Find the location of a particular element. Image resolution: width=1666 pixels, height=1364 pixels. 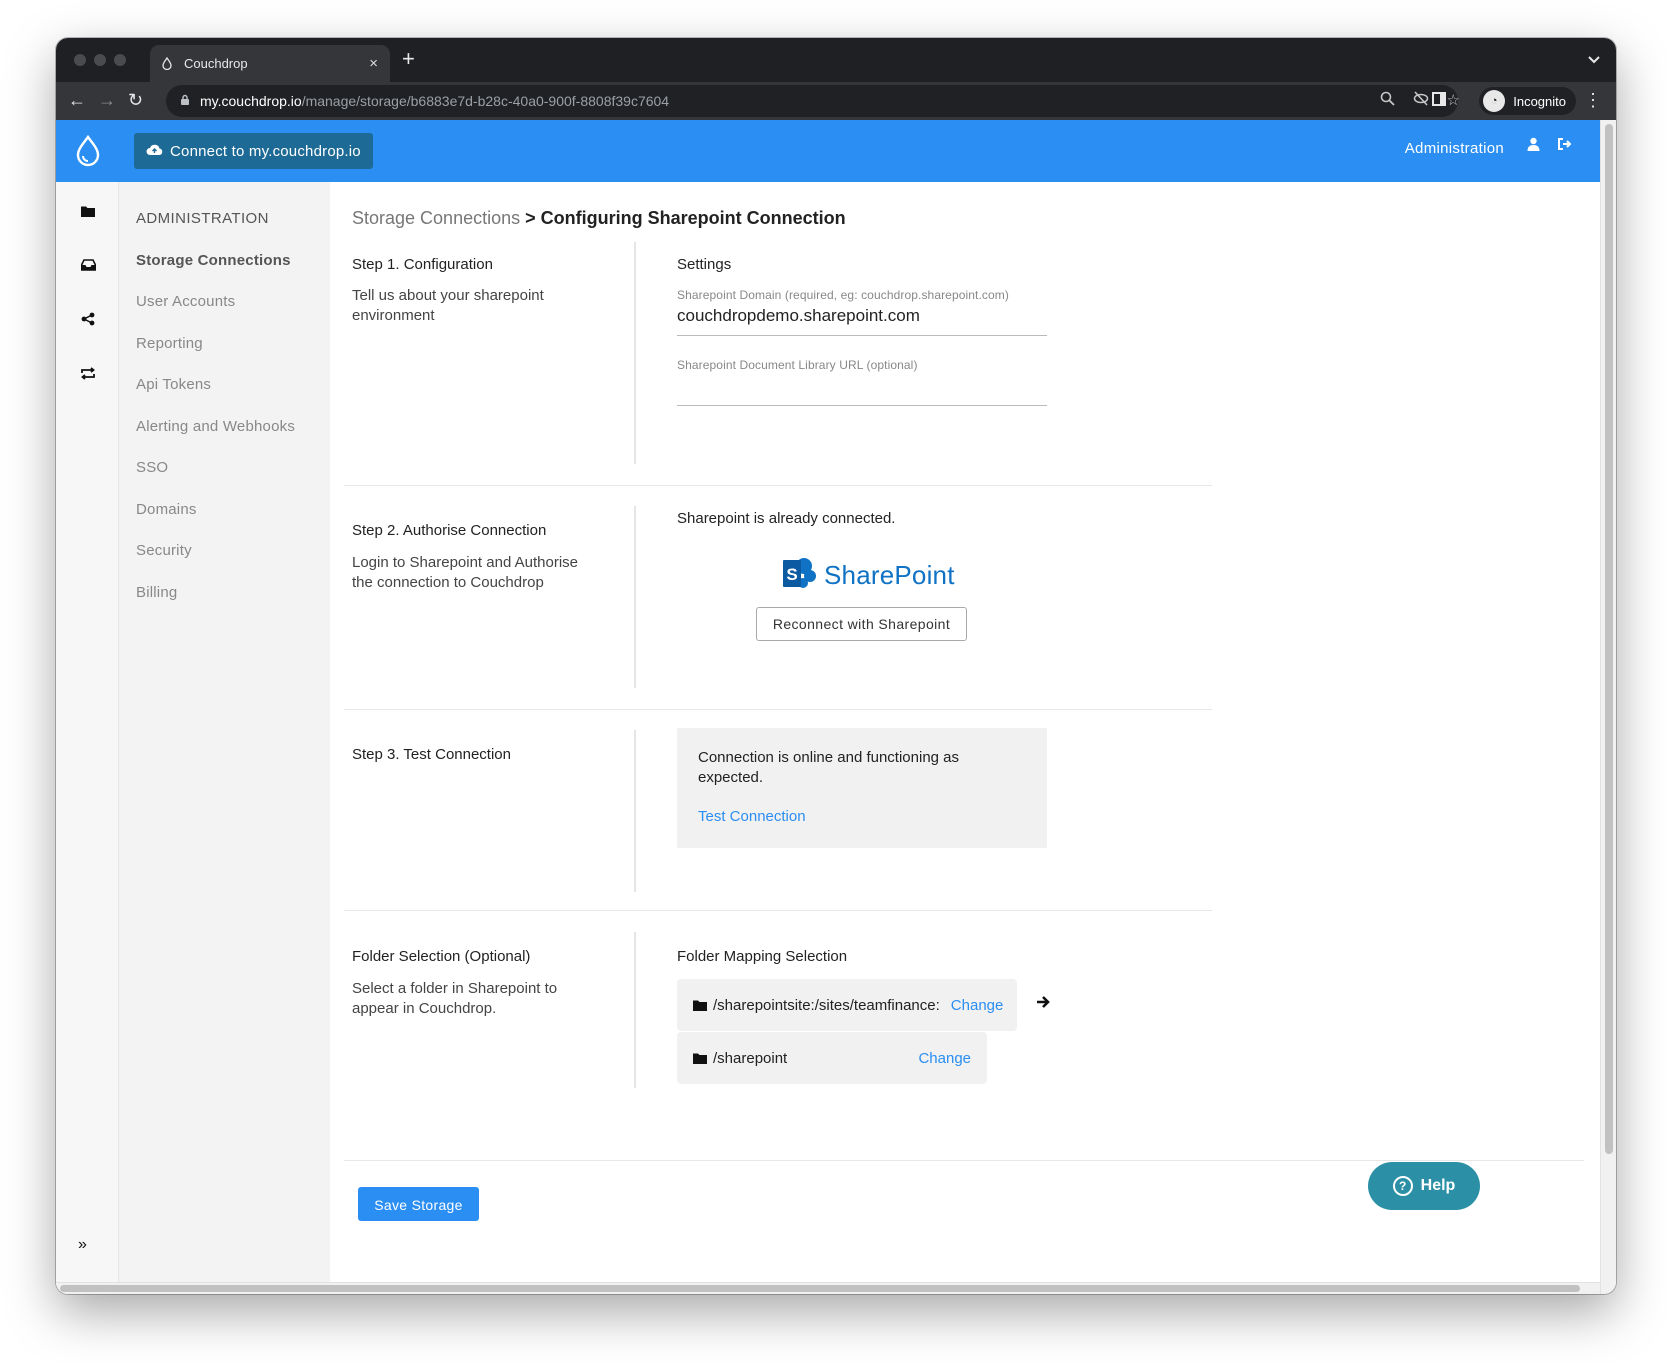

incognito-icon: ◔ is located at coordinates (1494, 101).